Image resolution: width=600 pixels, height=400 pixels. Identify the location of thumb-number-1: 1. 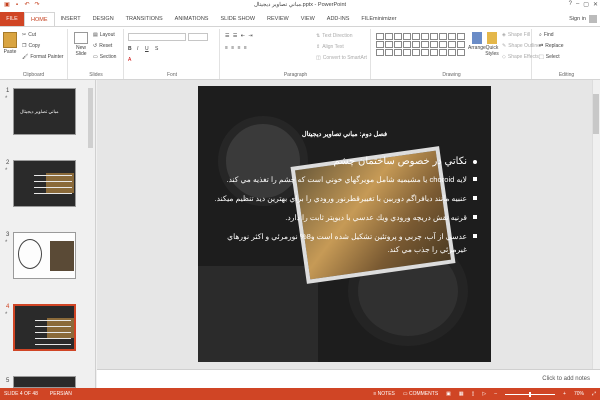
(8, 91).